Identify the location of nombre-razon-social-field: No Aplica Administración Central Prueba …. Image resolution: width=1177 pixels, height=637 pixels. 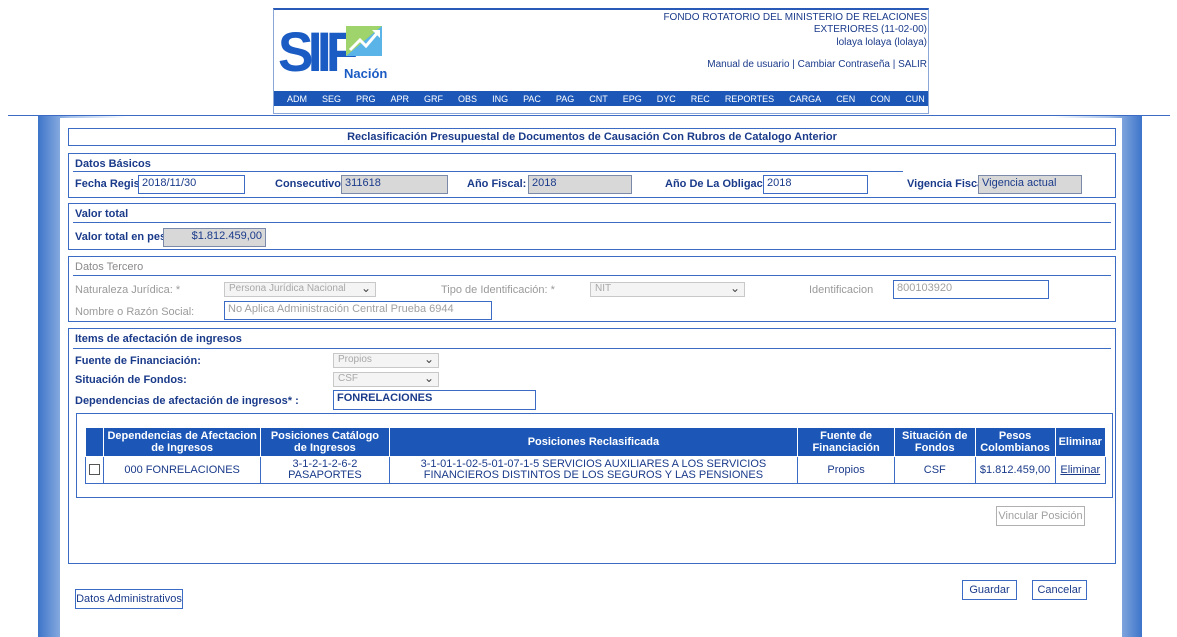
(358, 310).